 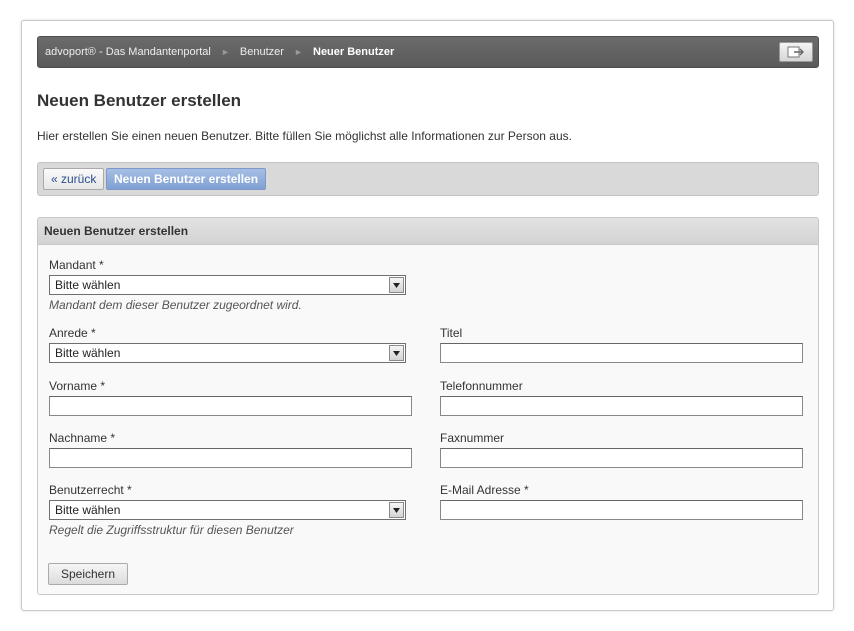 What do you see at coordinates (354, 52) in the screenshot?
I see `breadcrumb-item-current: Neuer Benutzer` at bounding box center [354, 52].